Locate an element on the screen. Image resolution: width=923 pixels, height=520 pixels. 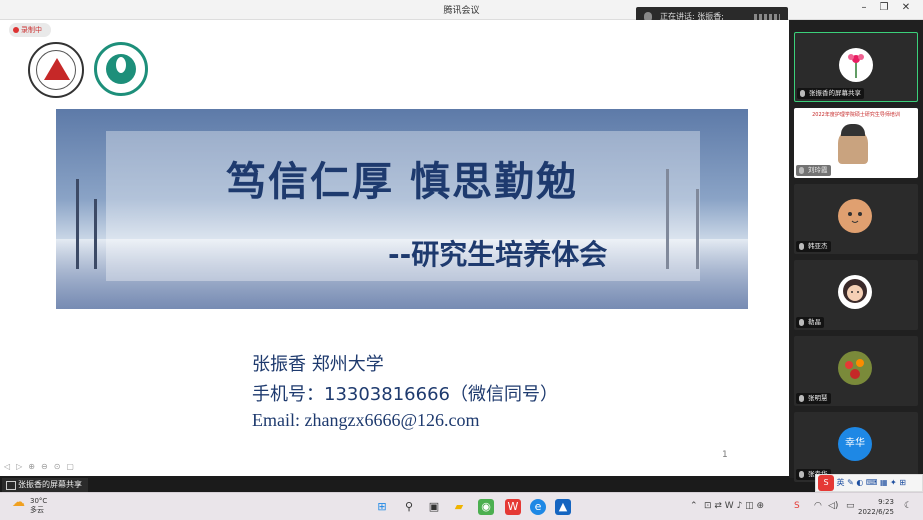
flower-avatar is located at coordinates (856, 65).